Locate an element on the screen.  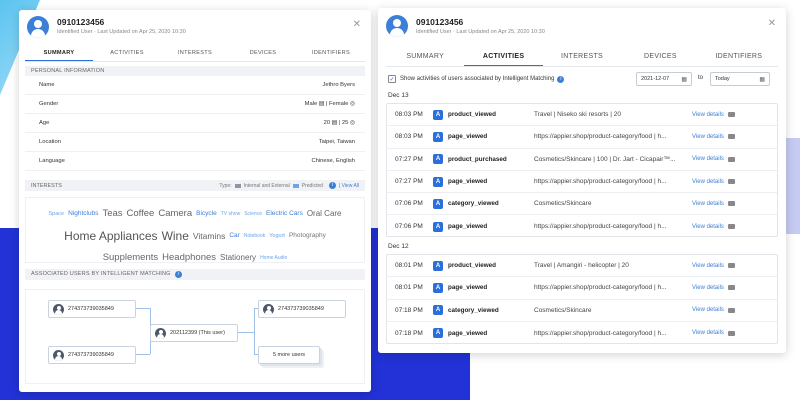
last-updated: Last Updated on Apr 25, 2020 10:30 is located at coordinates (141, 32).